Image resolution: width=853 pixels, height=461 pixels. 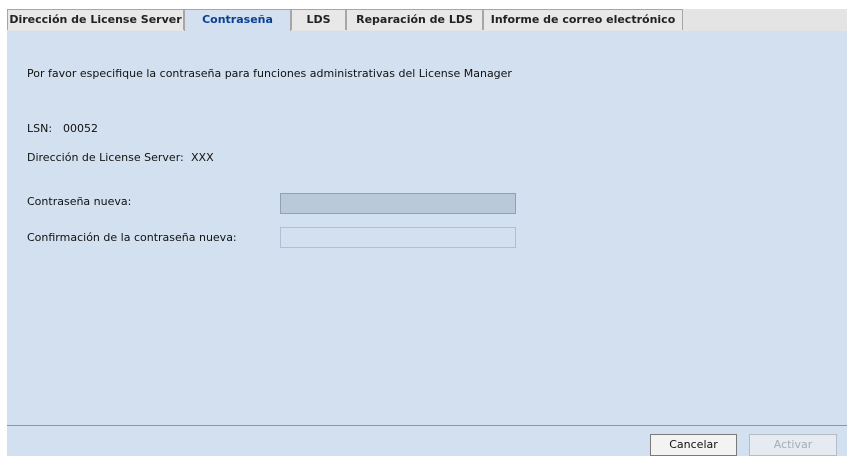 What do you see at coordinates (793, 445) in the screenshot?
I see `activate-button: Activar` at bounding box center [793, 445].